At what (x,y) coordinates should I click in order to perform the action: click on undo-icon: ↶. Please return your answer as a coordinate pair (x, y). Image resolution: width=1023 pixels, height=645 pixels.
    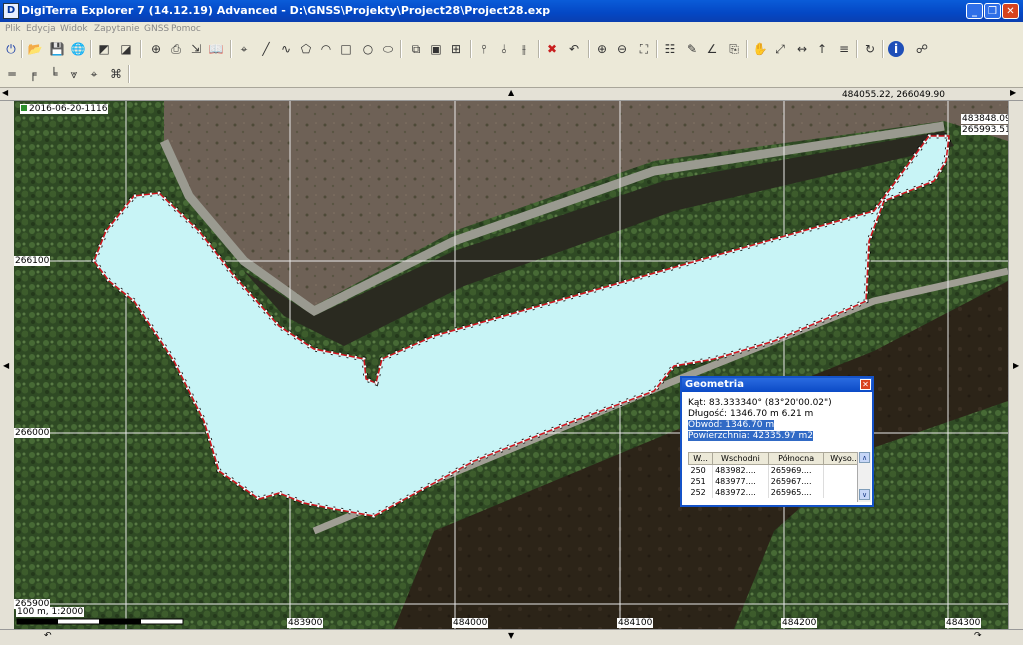
    Looking at the image, I should click on (574, 49).